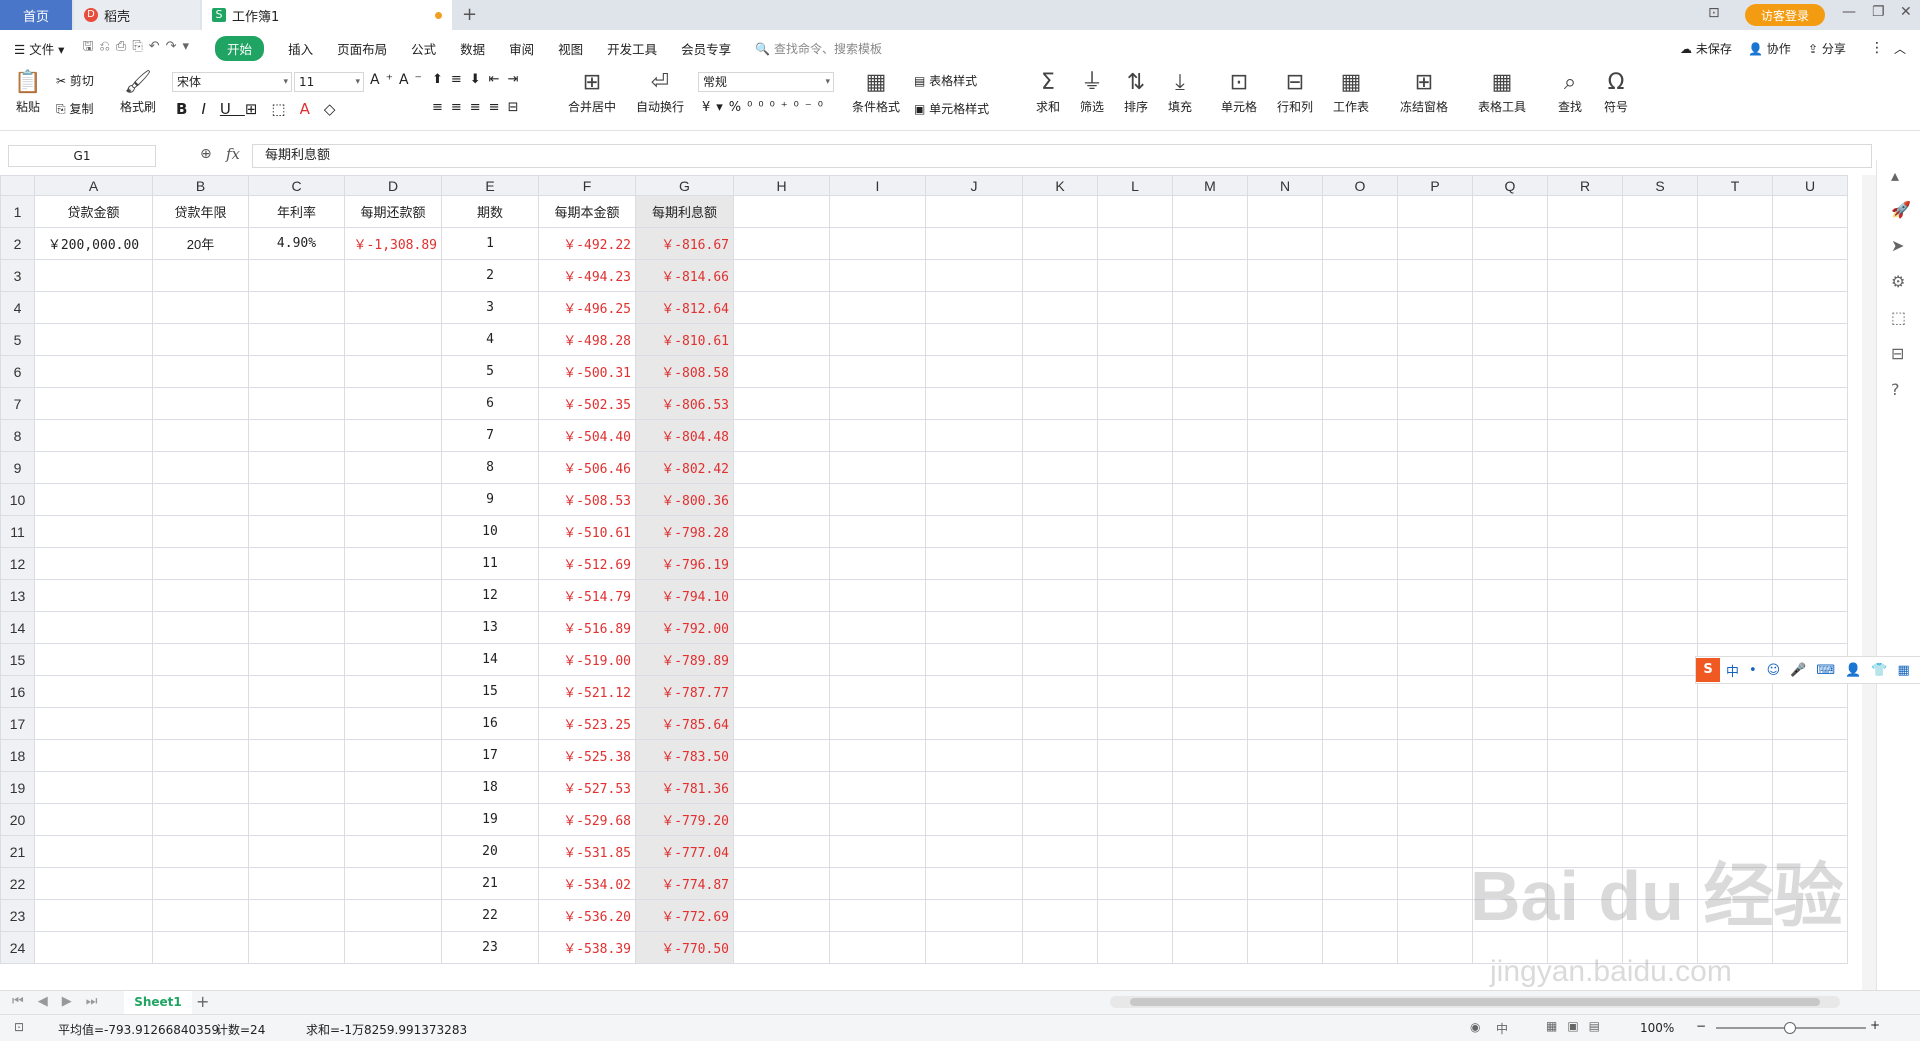 This screenshot has height=1041, width=1920. Describe the element at coordinates (17, 947) in the screenshot. I see `row-header: 24` at that location.